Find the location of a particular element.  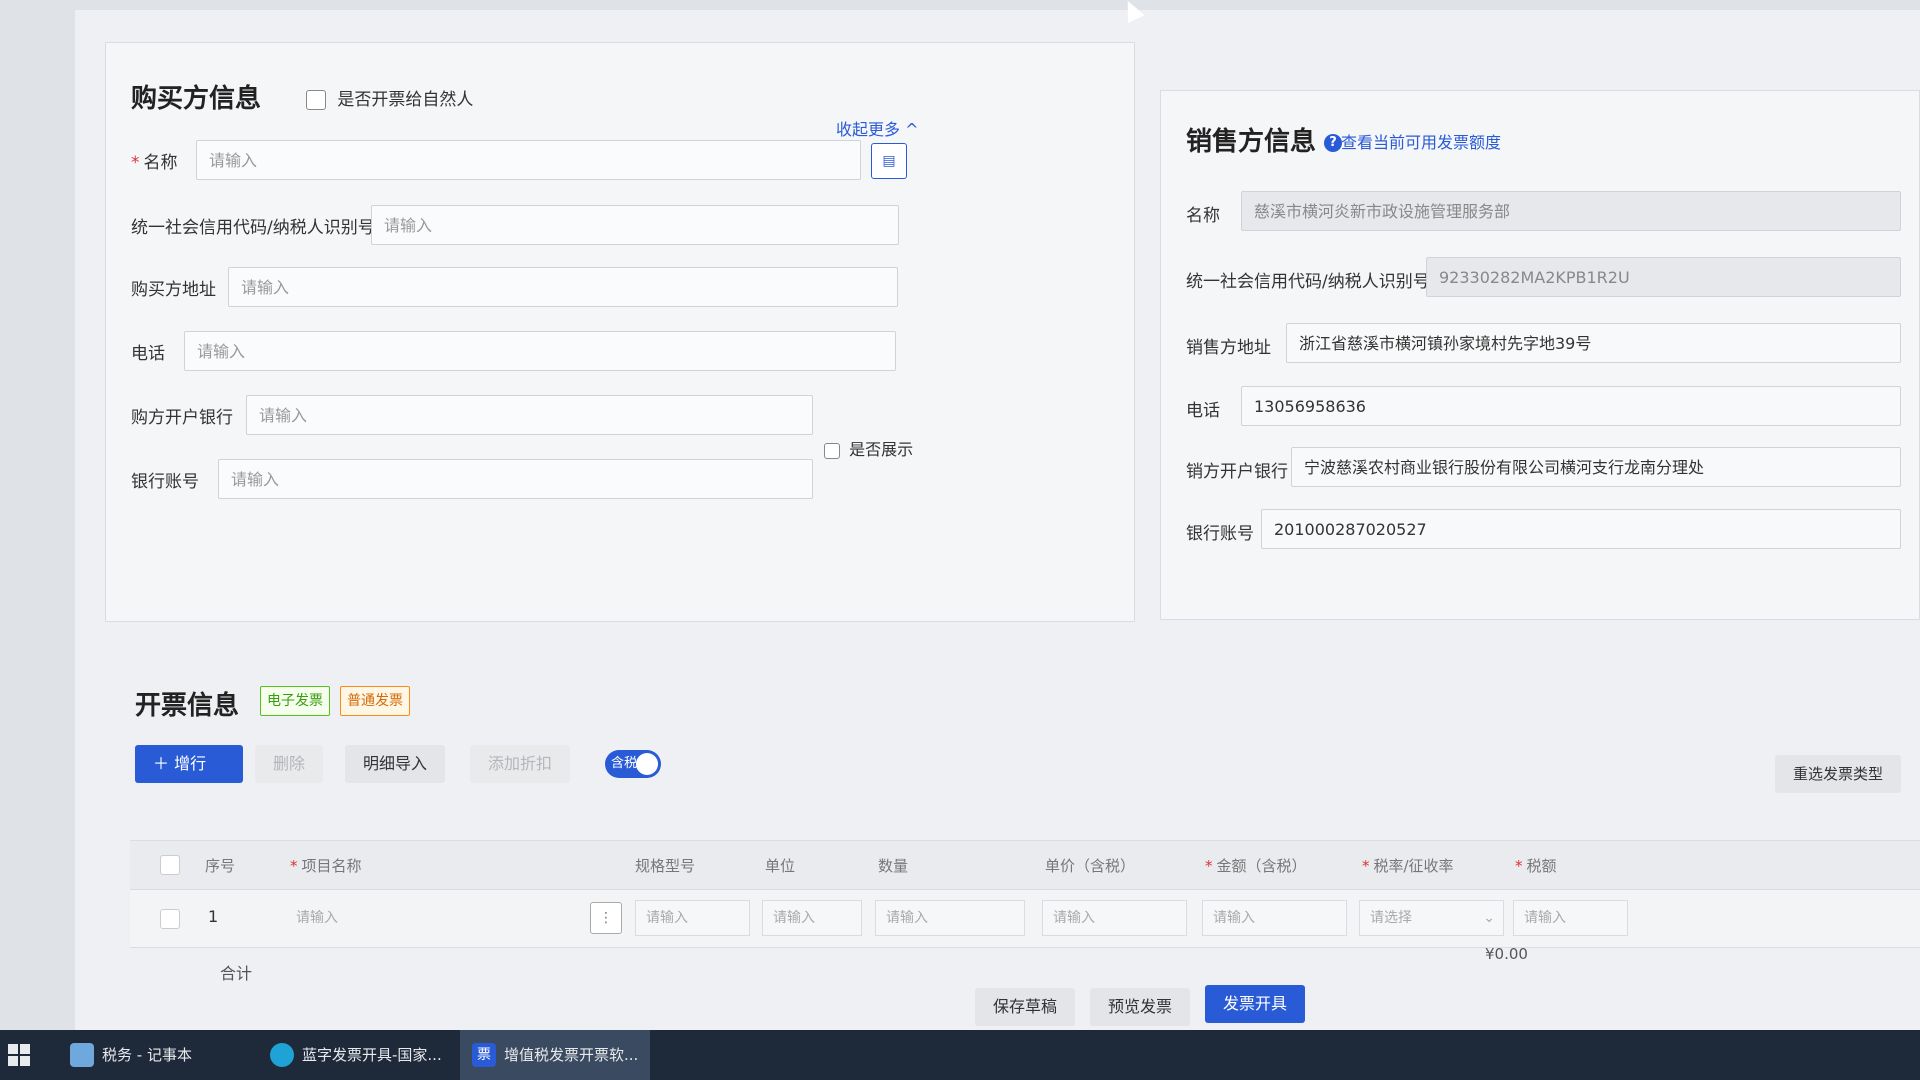

col-amount: * 金额（含税） is located at coordinates (1256, 866).